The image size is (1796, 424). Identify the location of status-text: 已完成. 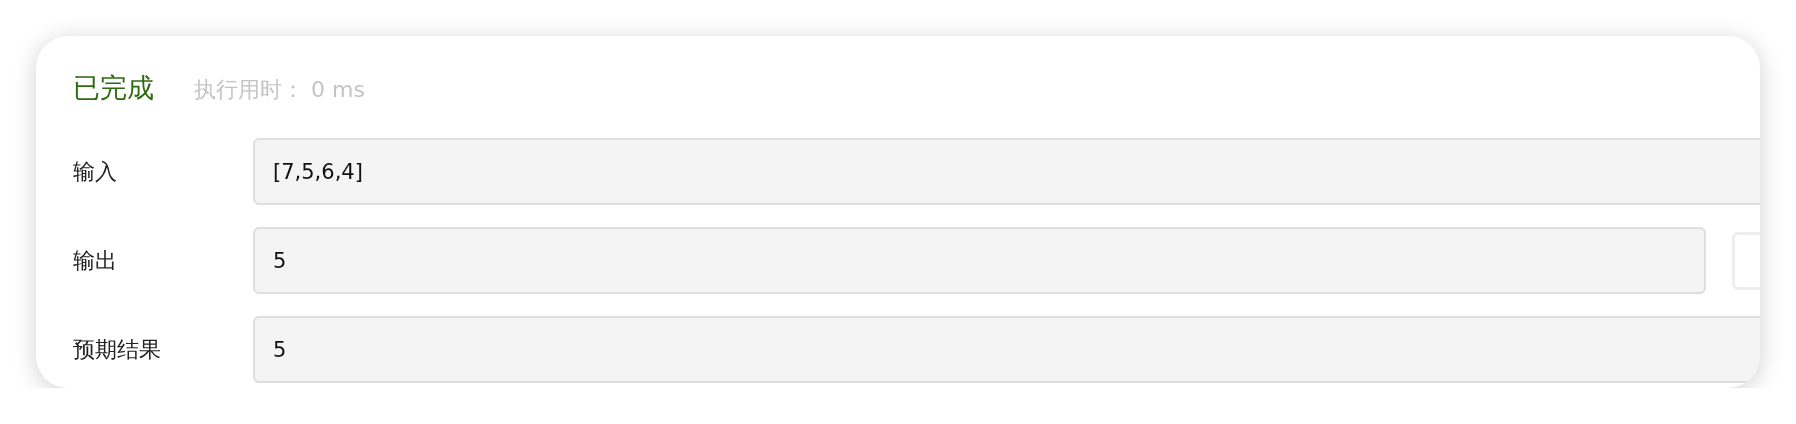
(113, 88).